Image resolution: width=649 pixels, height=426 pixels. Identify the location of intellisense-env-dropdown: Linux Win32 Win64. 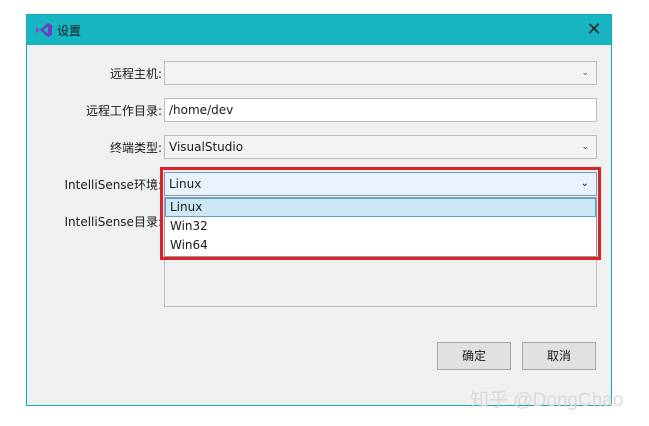
(380, 227).